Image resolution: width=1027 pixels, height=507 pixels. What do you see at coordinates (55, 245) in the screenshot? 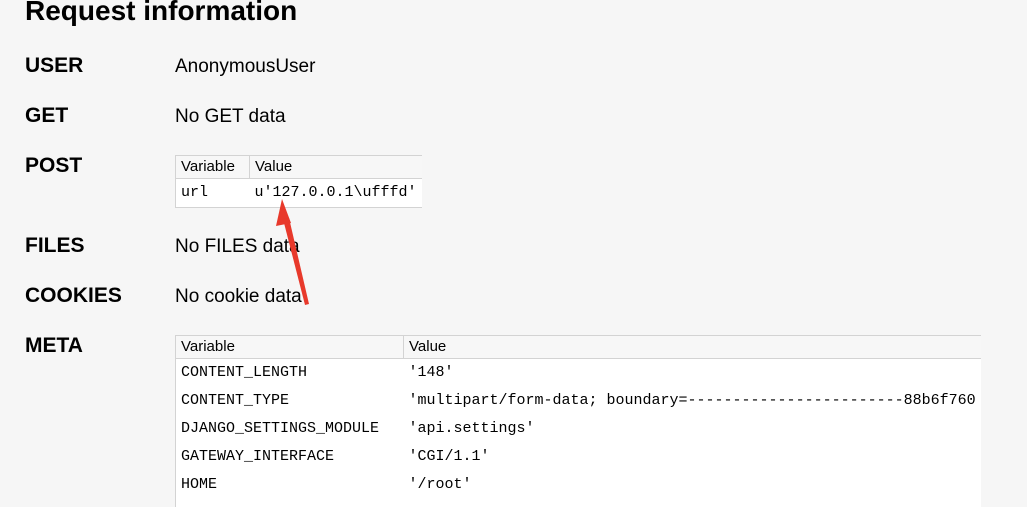
I see `section-label-files: FILES` at bounding box center [55, 245].